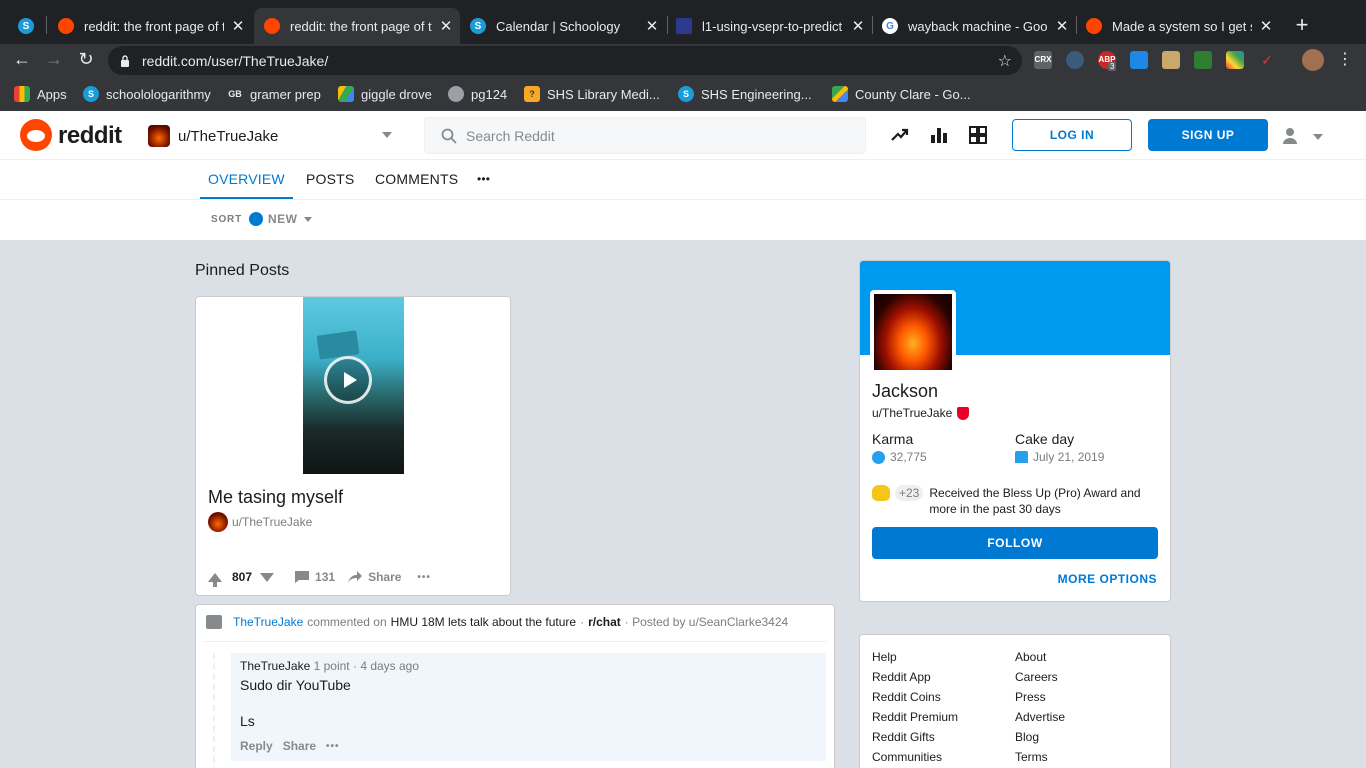 The height and width of the screenshot is (768, 1366). What do you see at coordinates (214, 622) in the screenshot?
I see `comment-icon` at bounding box center [214, 622].